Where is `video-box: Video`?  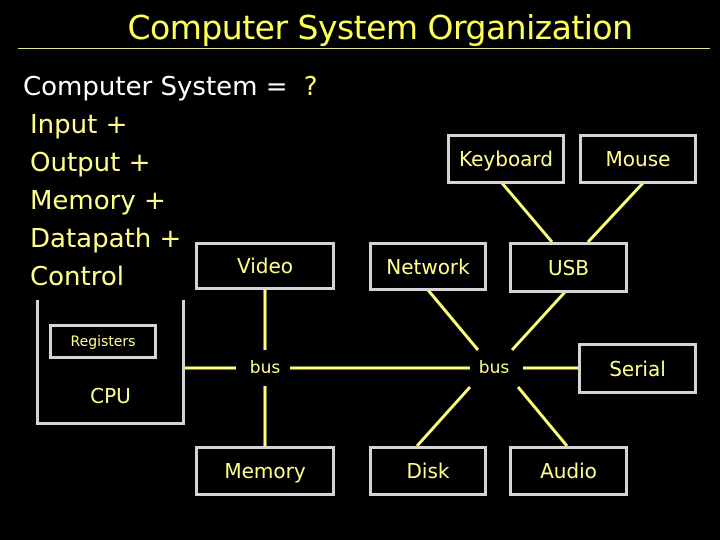
video-box: Video is located at coordinates (265, 266).